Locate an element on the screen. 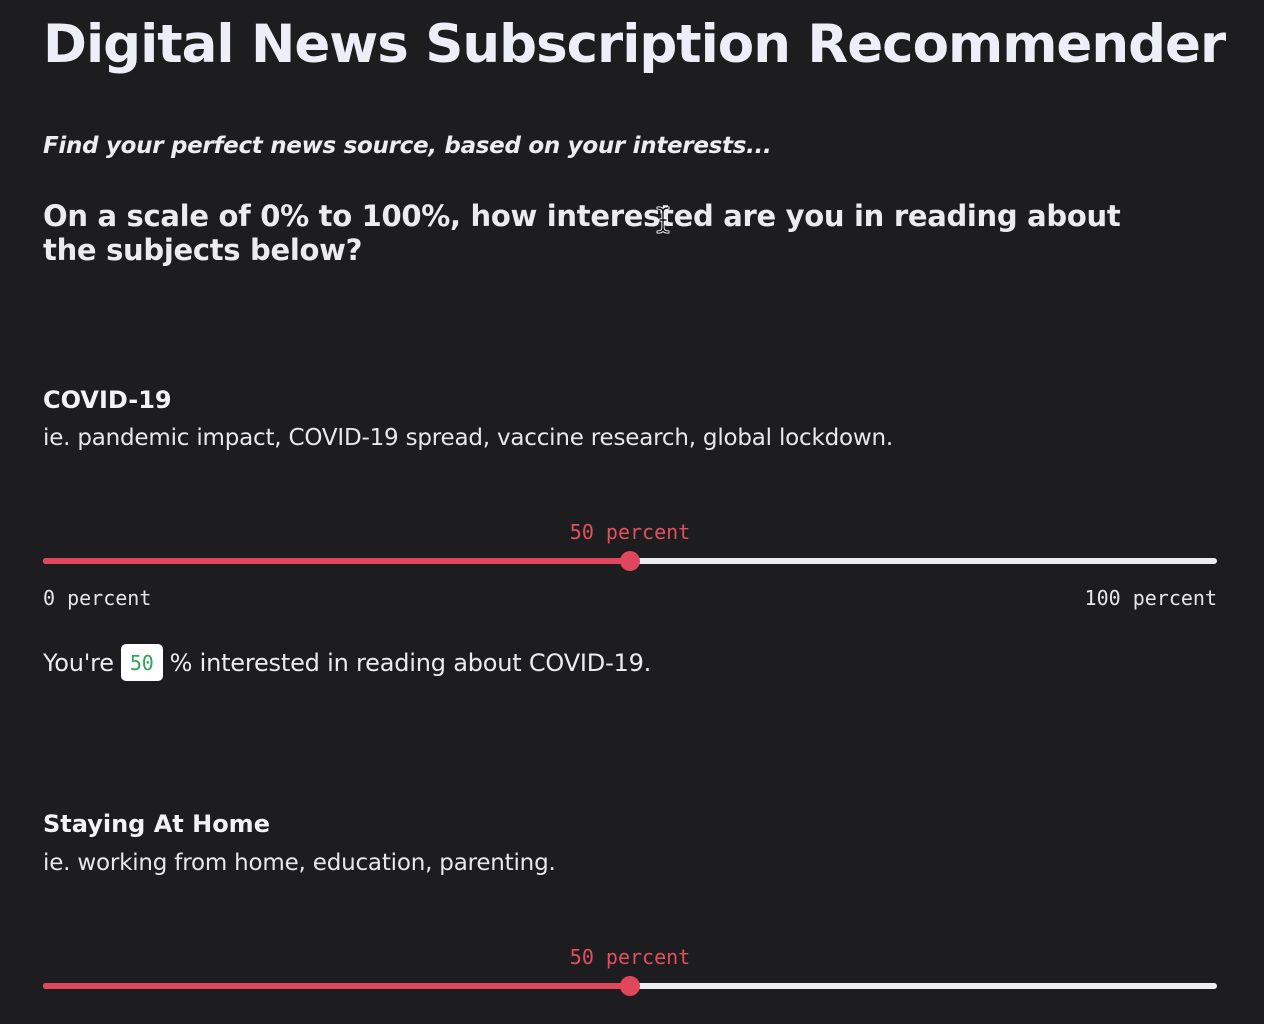 Image resolution: width=1264 pixels, height=1024 pixels. covid-interest-slider: 50 percent 0 percent 100 percent is located at coordinates (630, 565).